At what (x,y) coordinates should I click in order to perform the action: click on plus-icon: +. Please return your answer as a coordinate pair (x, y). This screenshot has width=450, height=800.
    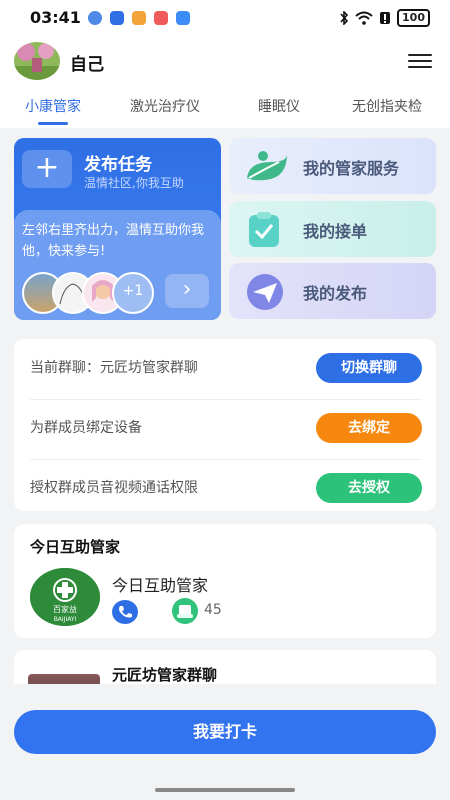
    Looking at the image, I should click on (47, 169).